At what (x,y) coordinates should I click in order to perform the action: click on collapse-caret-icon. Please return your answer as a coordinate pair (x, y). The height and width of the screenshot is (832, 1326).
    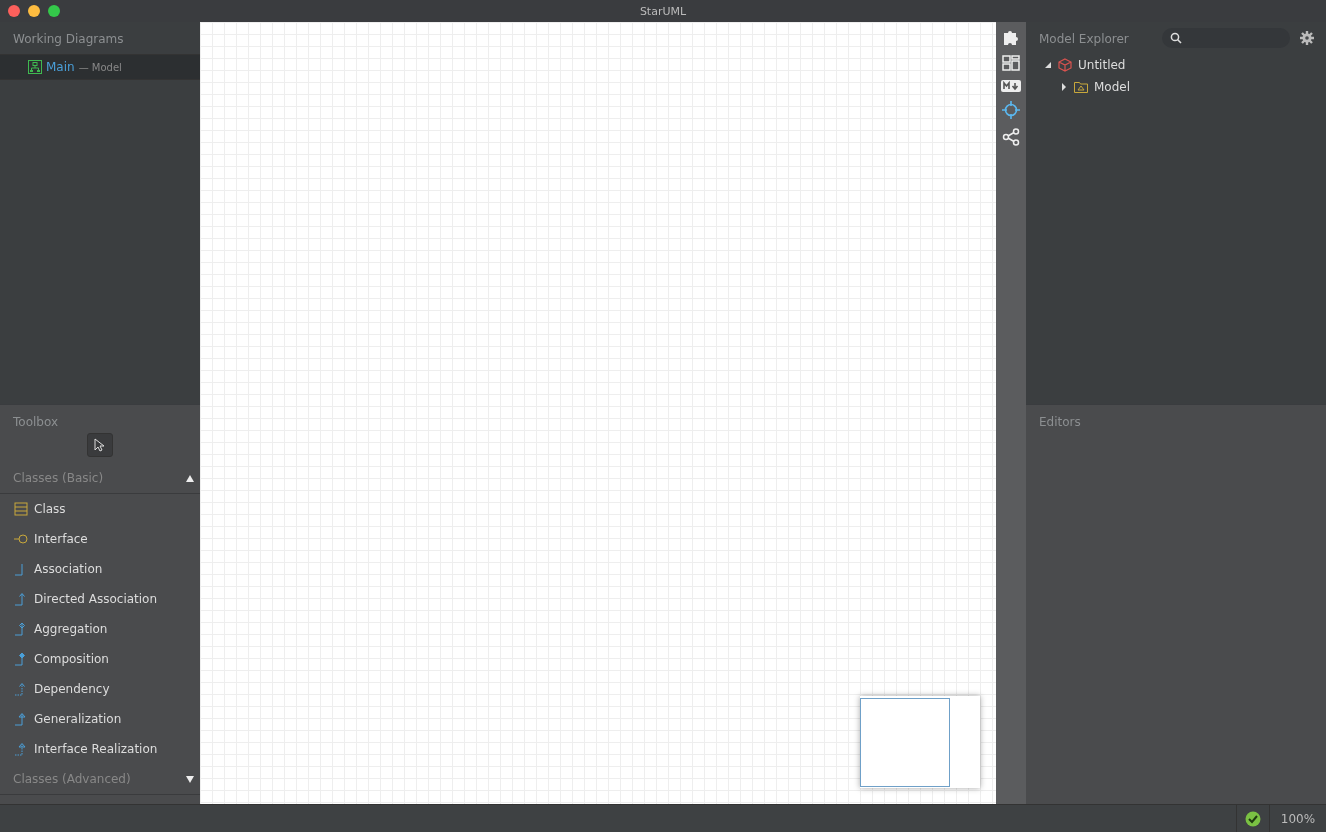
    Looking at the image, I should click on (190, 478).